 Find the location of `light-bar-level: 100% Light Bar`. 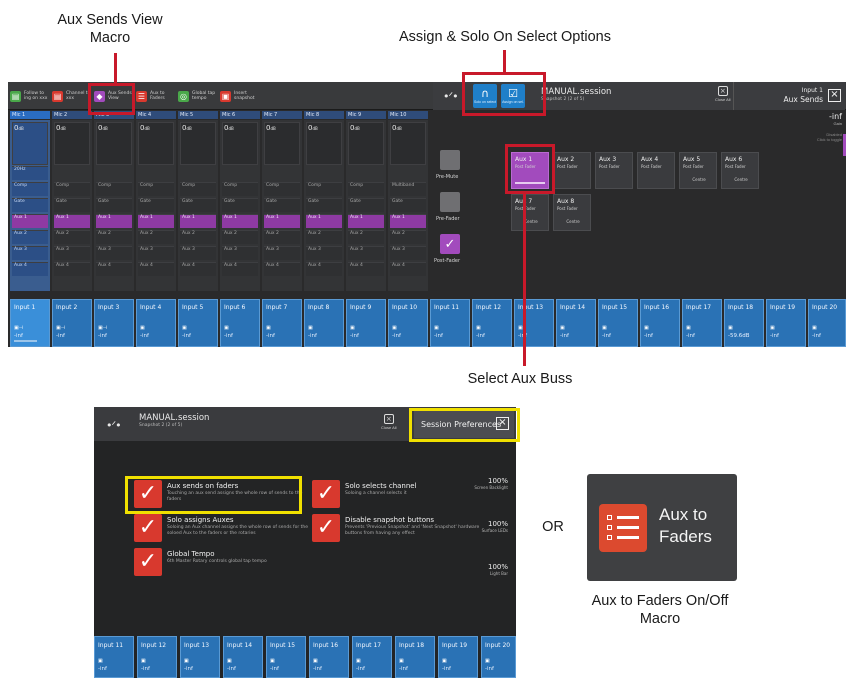

light-bar-level: 100% Light Bar is located at coordinates (498, 569).